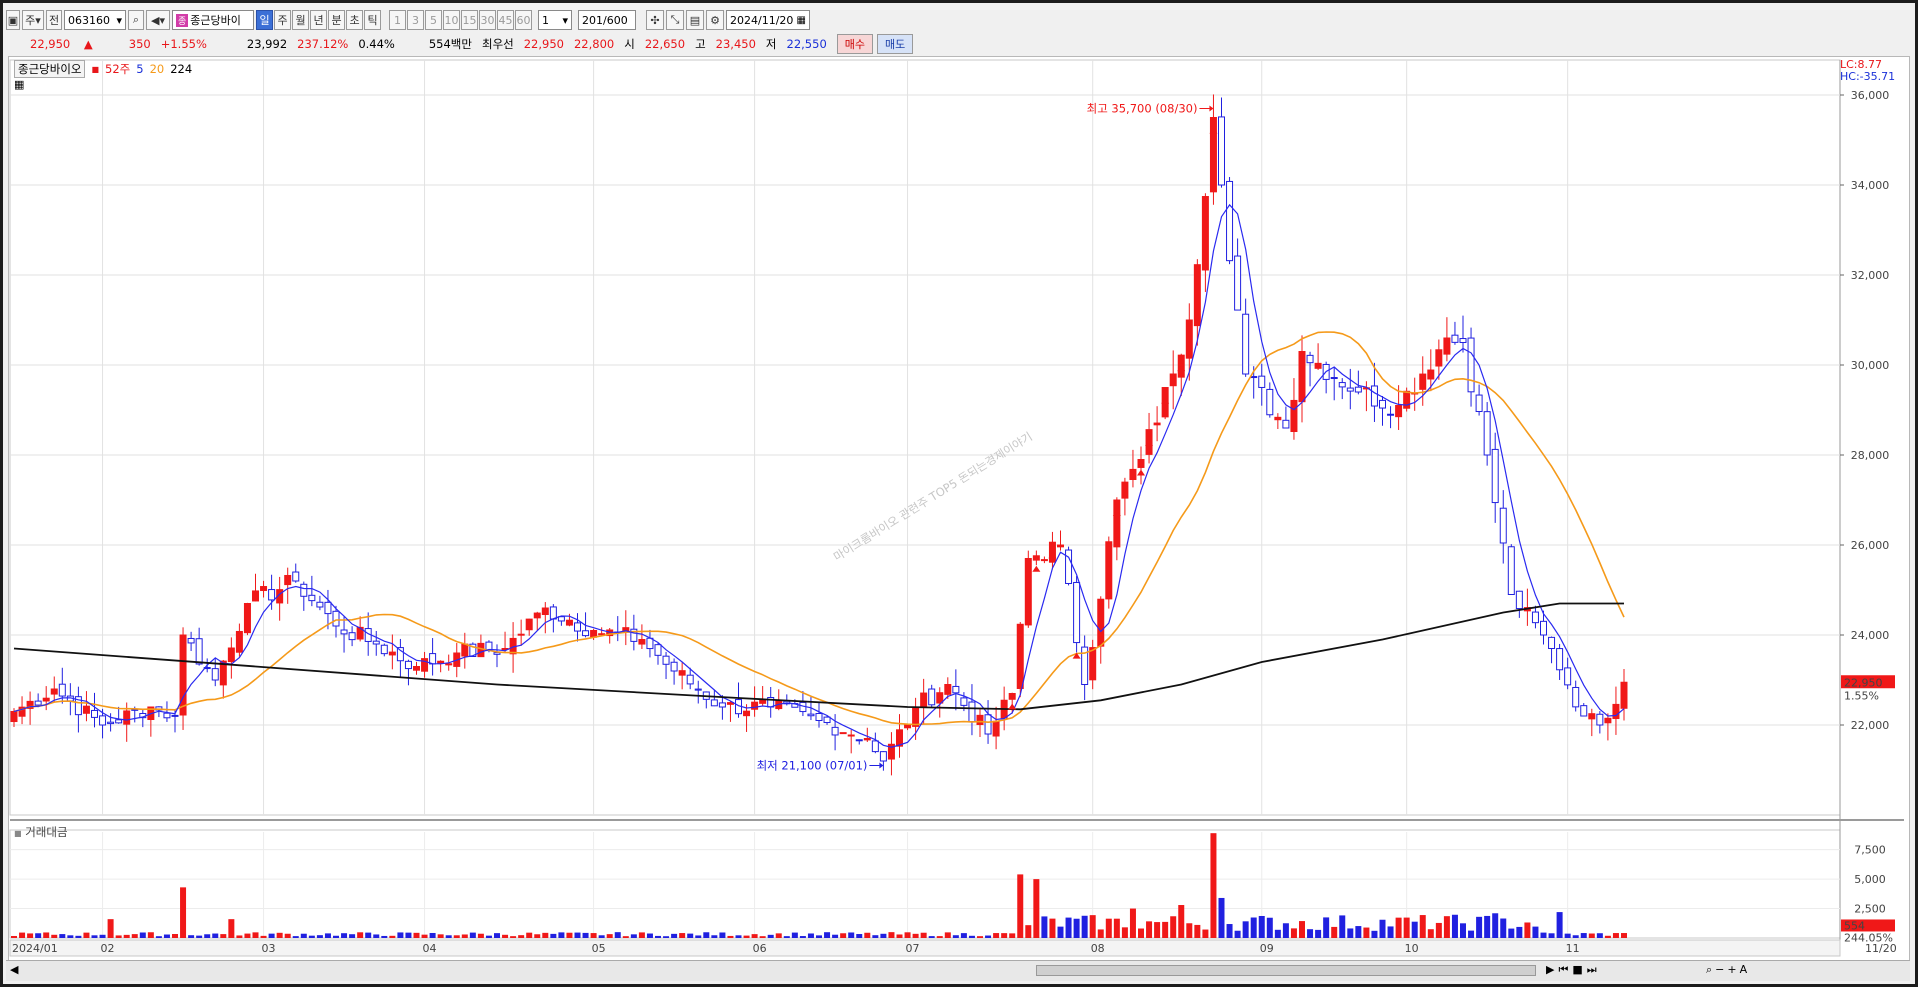  What do you see at coordinates (913, 948) in the screenshot?
I see `x-tick-label: 07` at bounding box center [913, 948].